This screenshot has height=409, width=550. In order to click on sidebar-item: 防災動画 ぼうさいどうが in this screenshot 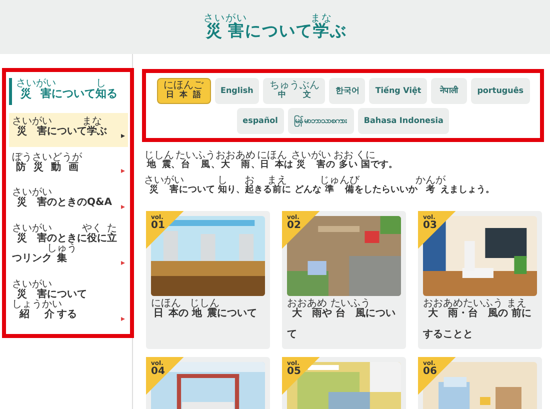, I will do `click(68, 165)`.